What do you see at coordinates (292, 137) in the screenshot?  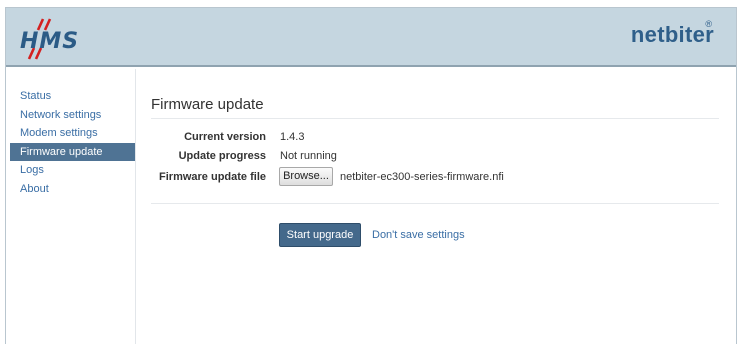 I see `current-version-value: 1.4.3` at bounding box center [292, 137].